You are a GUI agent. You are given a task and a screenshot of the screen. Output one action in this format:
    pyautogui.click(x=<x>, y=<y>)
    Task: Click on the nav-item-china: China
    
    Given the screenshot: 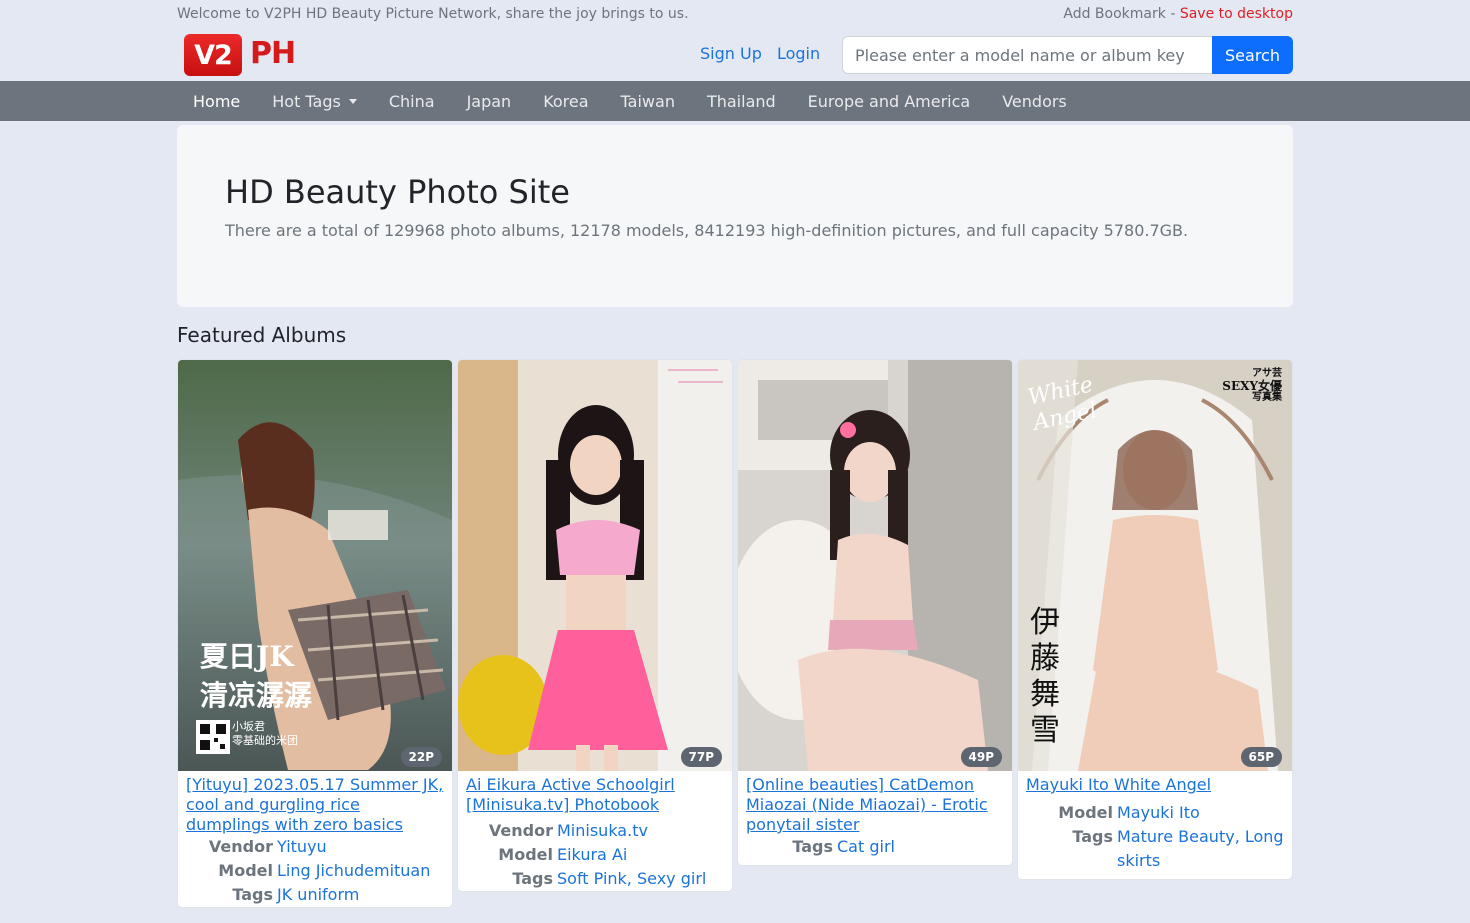 What is the action you would take?
    pyautogui.click(x=412, y=101)
    